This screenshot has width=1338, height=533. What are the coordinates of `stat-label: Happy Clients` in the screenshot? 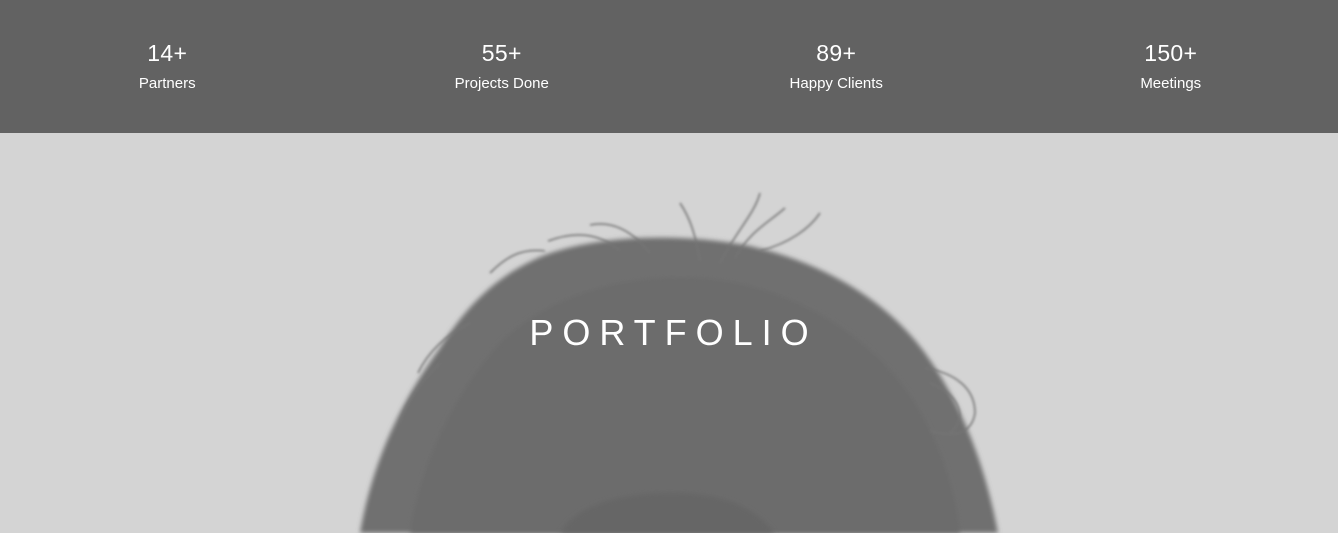 It's located at (836, 83).